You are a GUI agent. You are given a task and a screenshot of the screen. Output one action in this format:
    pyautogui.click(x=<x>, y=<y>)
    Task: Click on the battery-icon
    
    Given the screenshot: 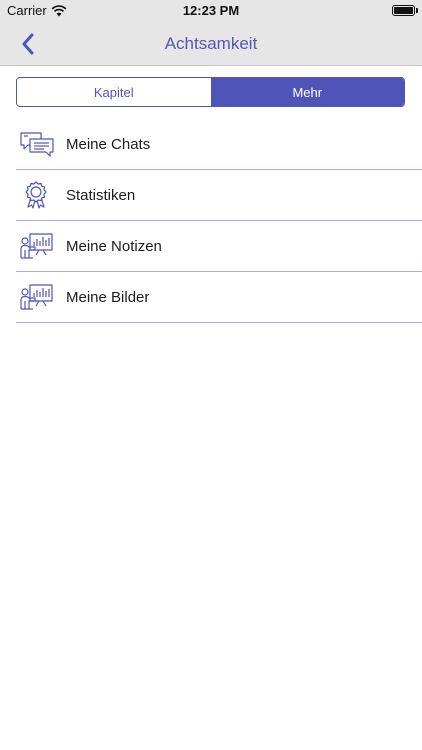 What is the action you would take?
    pyautogui.click(x=403, y=10)
    